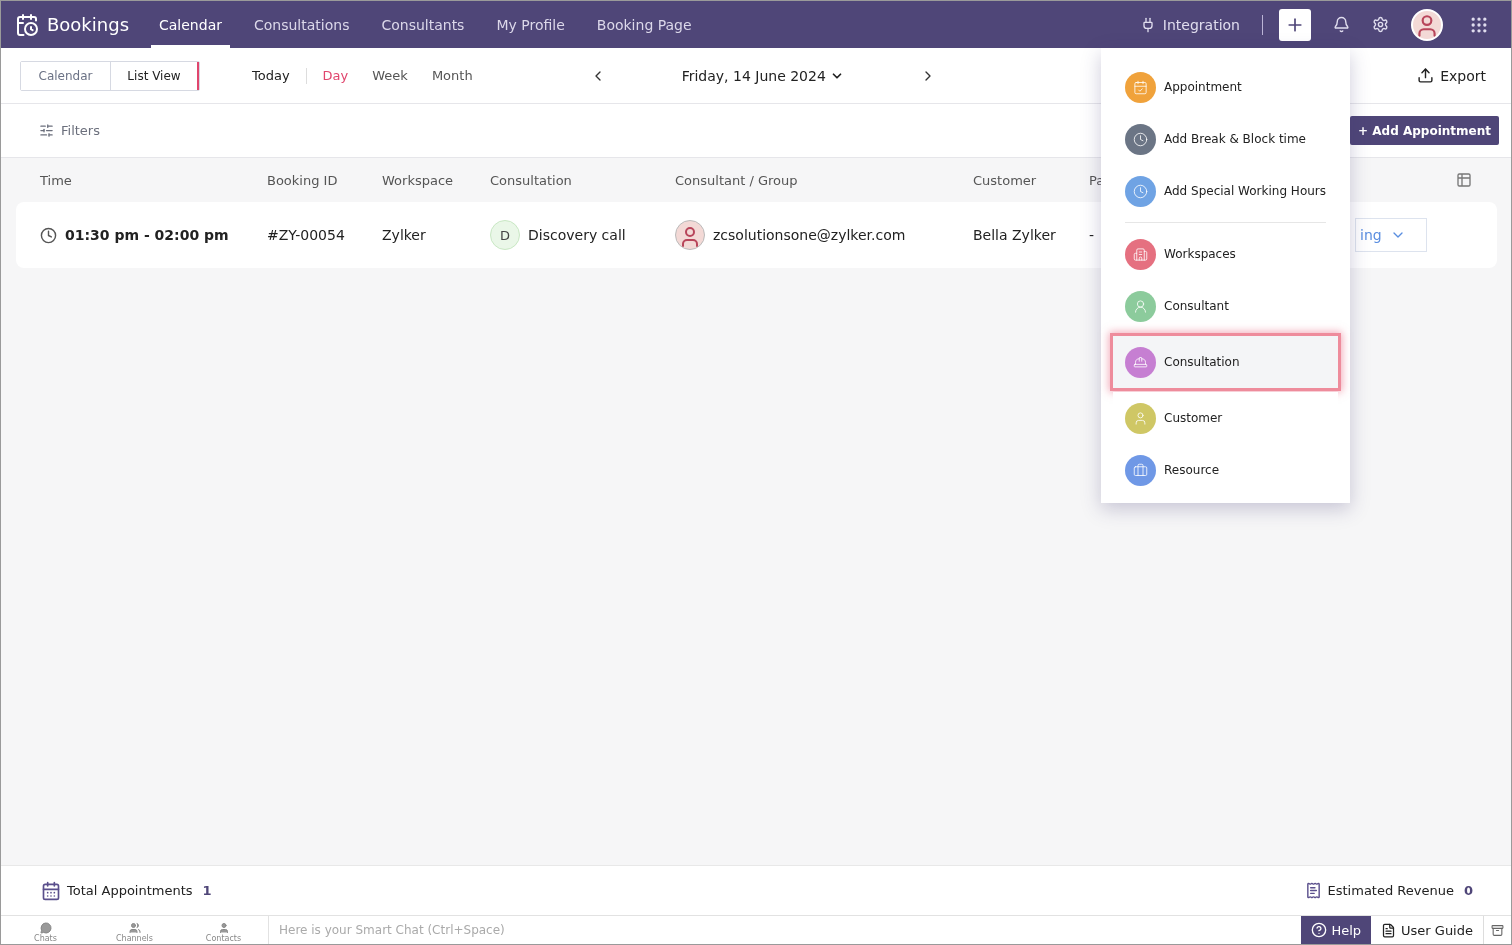 This screenshot has height=945, width=1512. What do you see at coordinates (51, 890) in the screenshot?
I see `calendar-icon` at bounding box center [51, 890].